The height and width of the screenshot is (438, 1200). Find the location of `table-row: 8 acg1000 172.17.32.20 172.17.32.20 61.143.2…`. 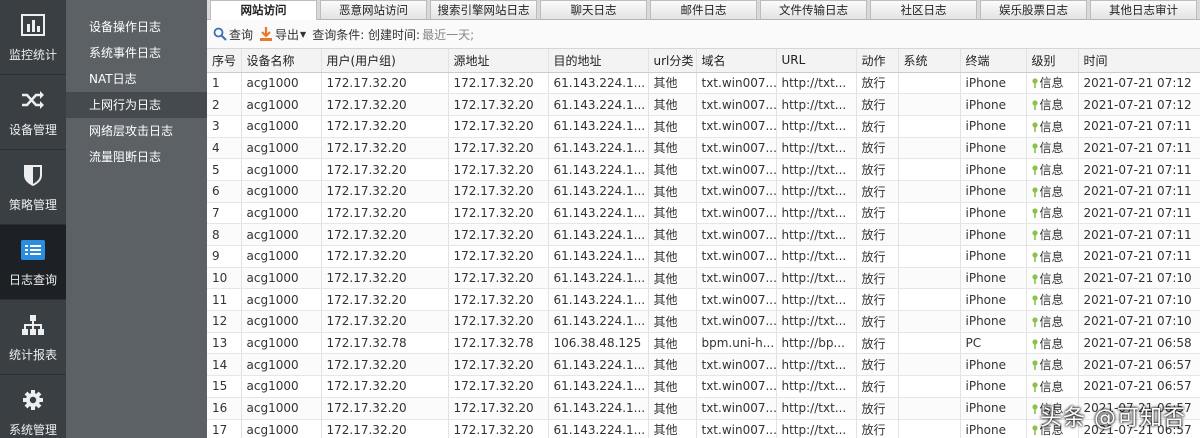

table-row: 8 acg1000 172.17.32.20 172.17.32.20 61.143.2… is located at coordinates (703, 234).